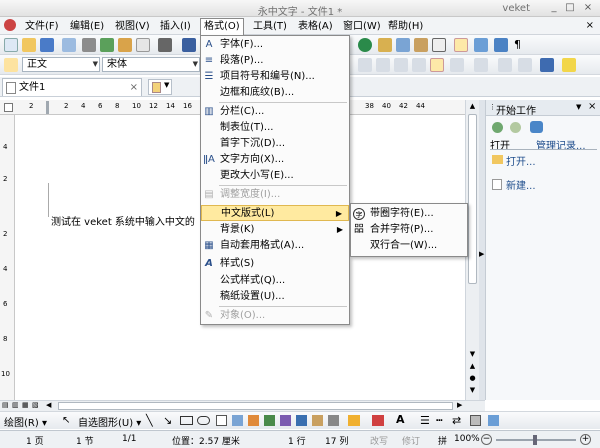 The image size is (600, 448). Describe the element at coordinates (419, 65) in the screenshot. I see `align-center-icon` at that location.